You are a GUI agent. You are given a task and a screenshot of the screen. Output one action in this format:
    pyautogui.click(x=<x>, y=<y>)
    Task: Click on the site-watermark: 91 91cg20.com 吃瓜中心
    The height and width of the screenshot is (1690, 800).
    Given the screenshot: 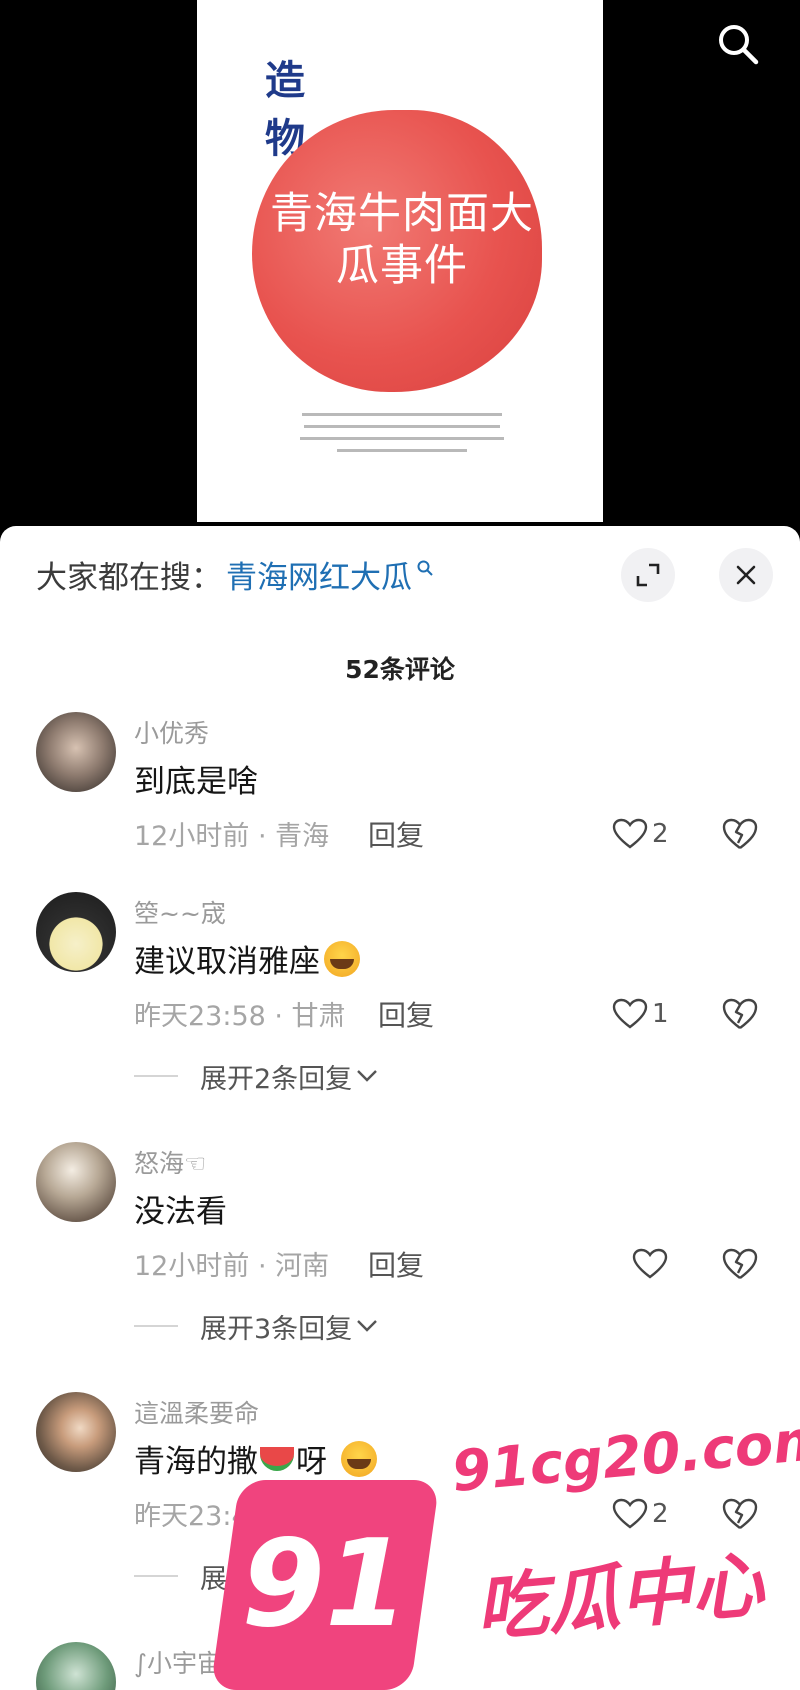 What is the action you would take?
    pyautogui.click(x=505, y=1545)
    